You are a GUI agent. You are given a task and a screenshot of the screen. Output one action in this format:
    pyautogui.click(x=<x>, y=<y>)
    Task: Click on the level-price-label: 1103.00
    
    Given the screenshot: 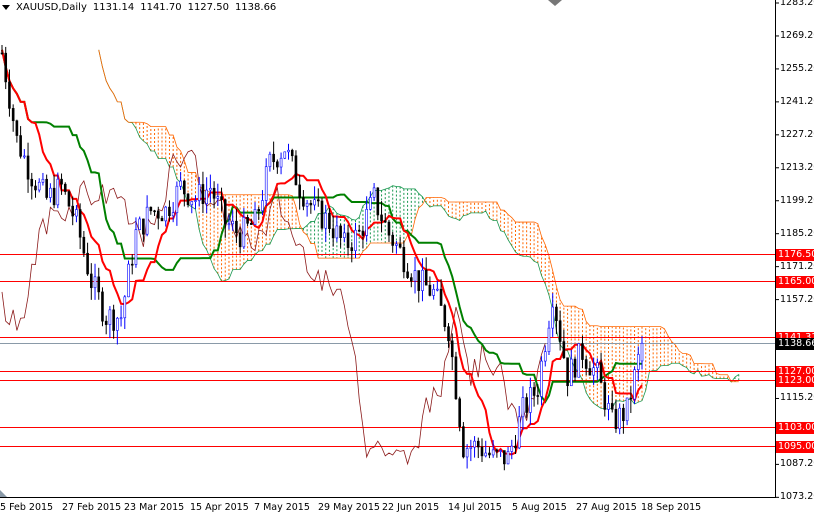 What is the action you would take?
    pyautogui.click(x=795, y=427)
    